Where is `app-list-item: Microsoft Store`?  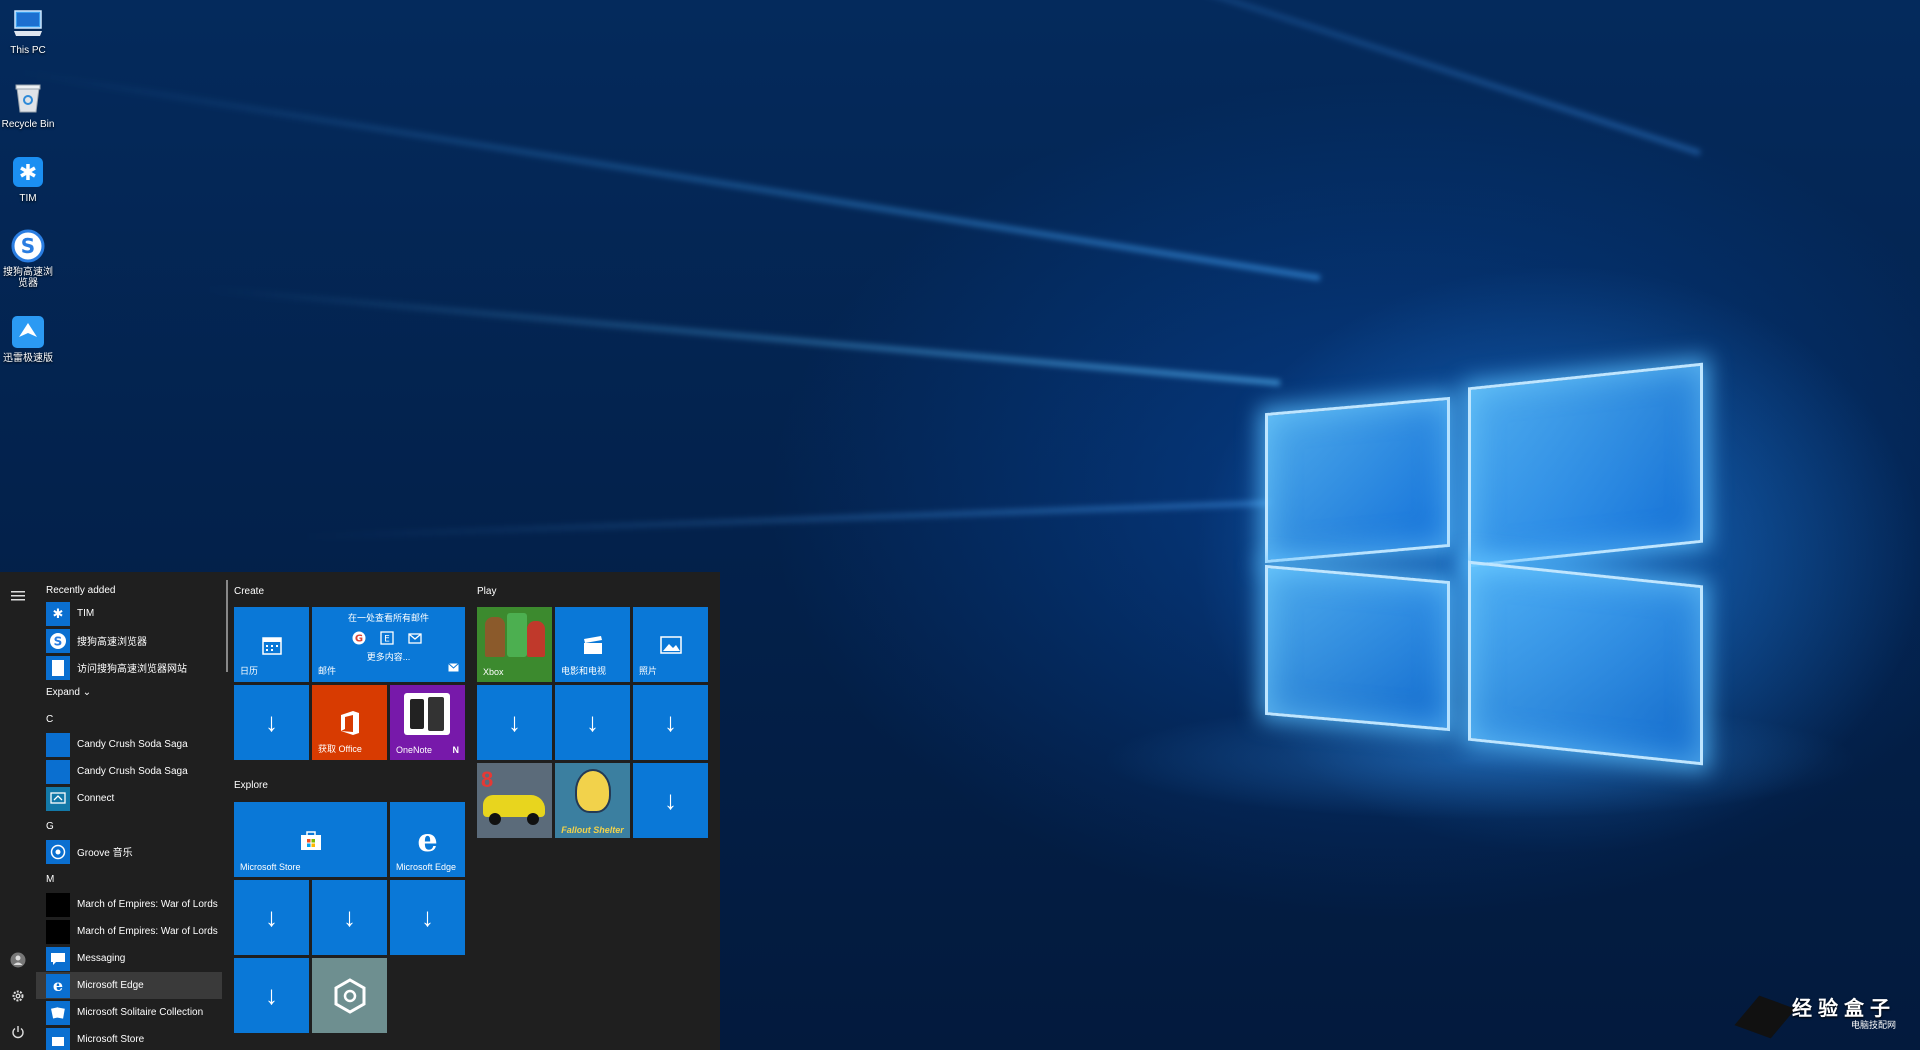
app-list-item: Microsoft Store is located at coordinates (129, 1038).